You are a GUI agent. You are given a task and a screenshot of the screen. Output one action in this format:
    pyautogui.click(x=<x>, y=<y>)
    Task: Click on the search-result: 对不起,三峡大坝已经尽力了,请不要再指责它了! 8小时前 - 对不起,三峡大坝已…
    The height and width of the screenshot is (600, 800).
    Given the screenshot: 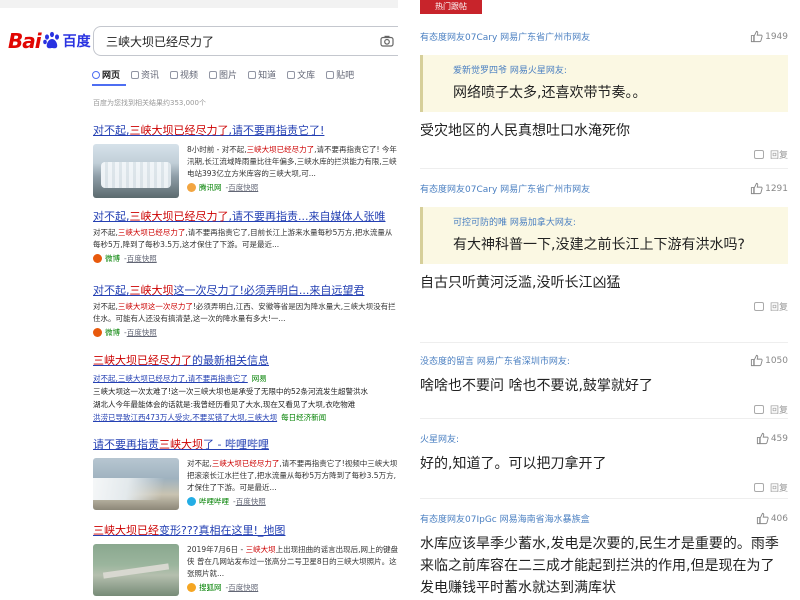 What is the action you would take?
    pyautogui.click(x=245, y=160)
    